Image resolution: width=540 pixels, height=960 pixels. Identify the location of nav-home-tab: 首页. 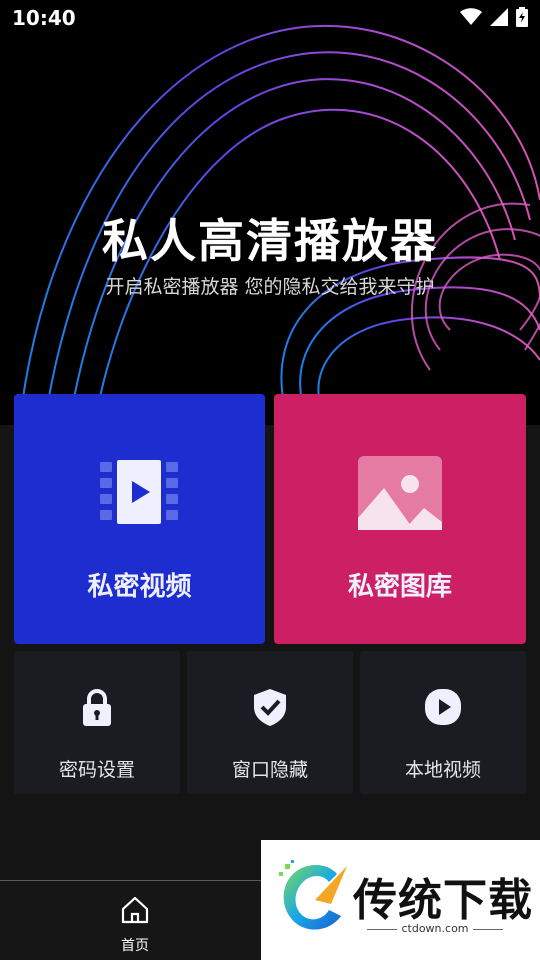
(135, 920).